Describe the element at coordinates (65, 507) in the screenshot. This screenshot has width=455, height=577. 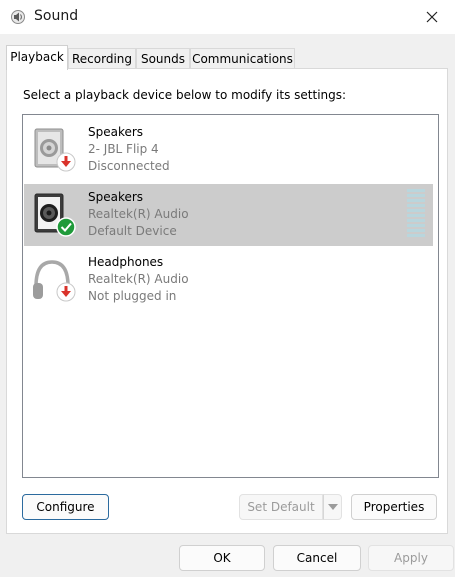
I see `configure-button: Configure` at that location.